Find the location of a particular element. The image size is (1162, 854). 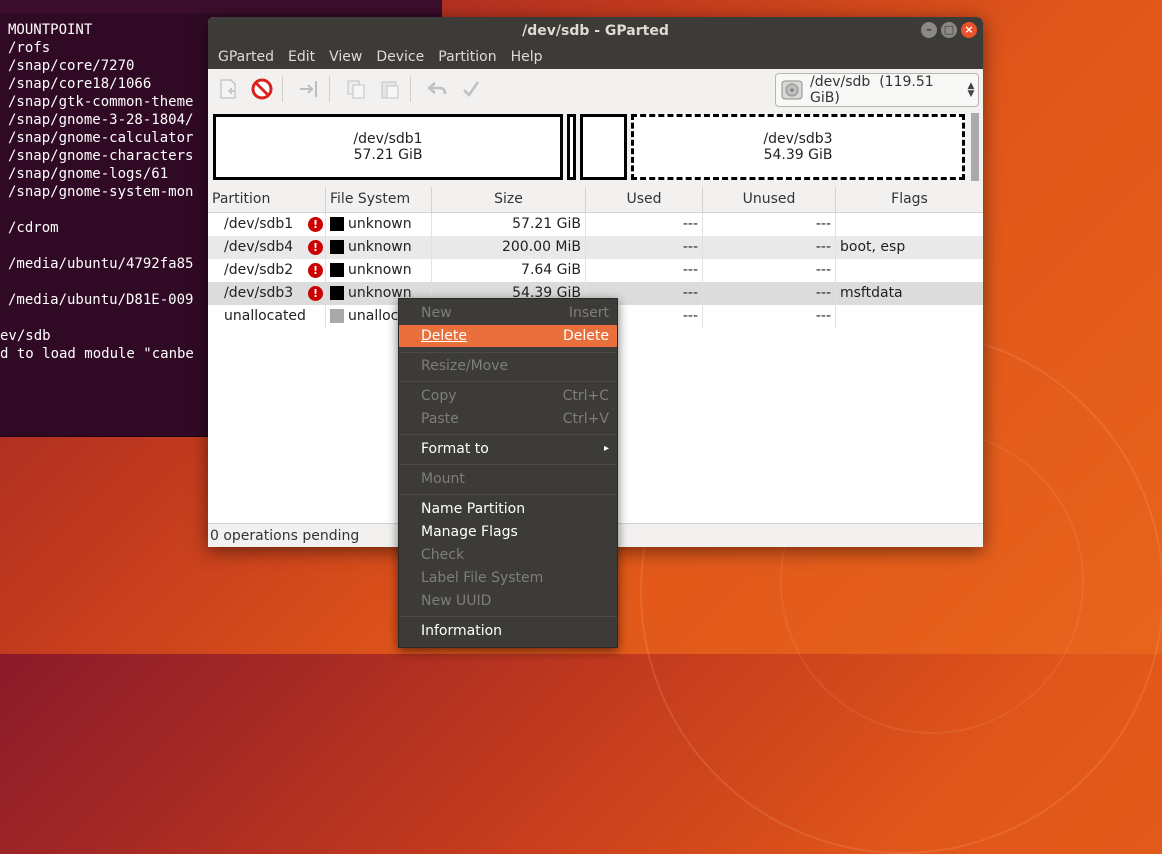

partition-name: unallocated is located at coordinates (265, 316).